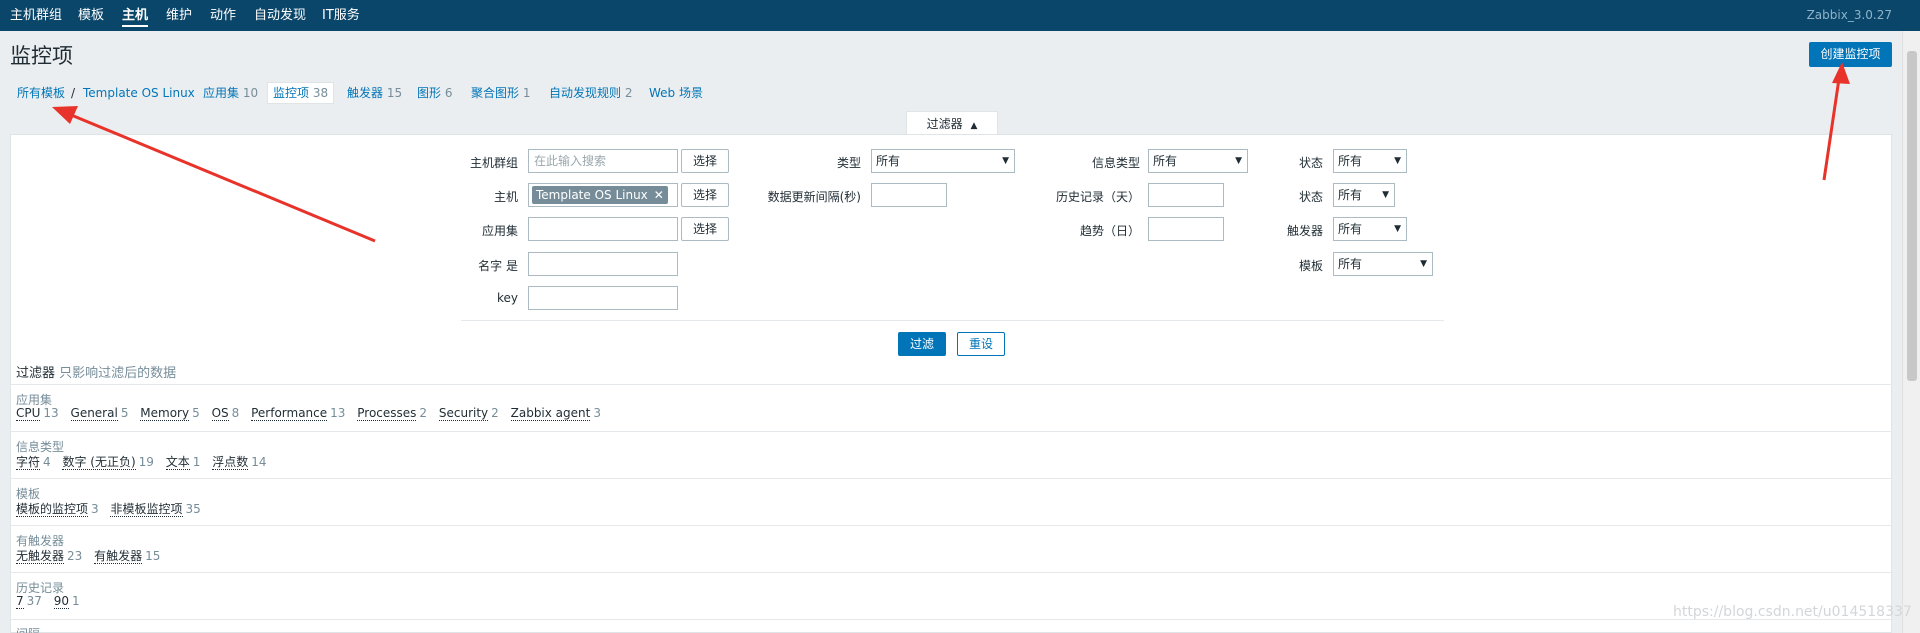 This screenshot has height=633, width=1920. I want to click on arrowhead-icon, so click(1841, 73).